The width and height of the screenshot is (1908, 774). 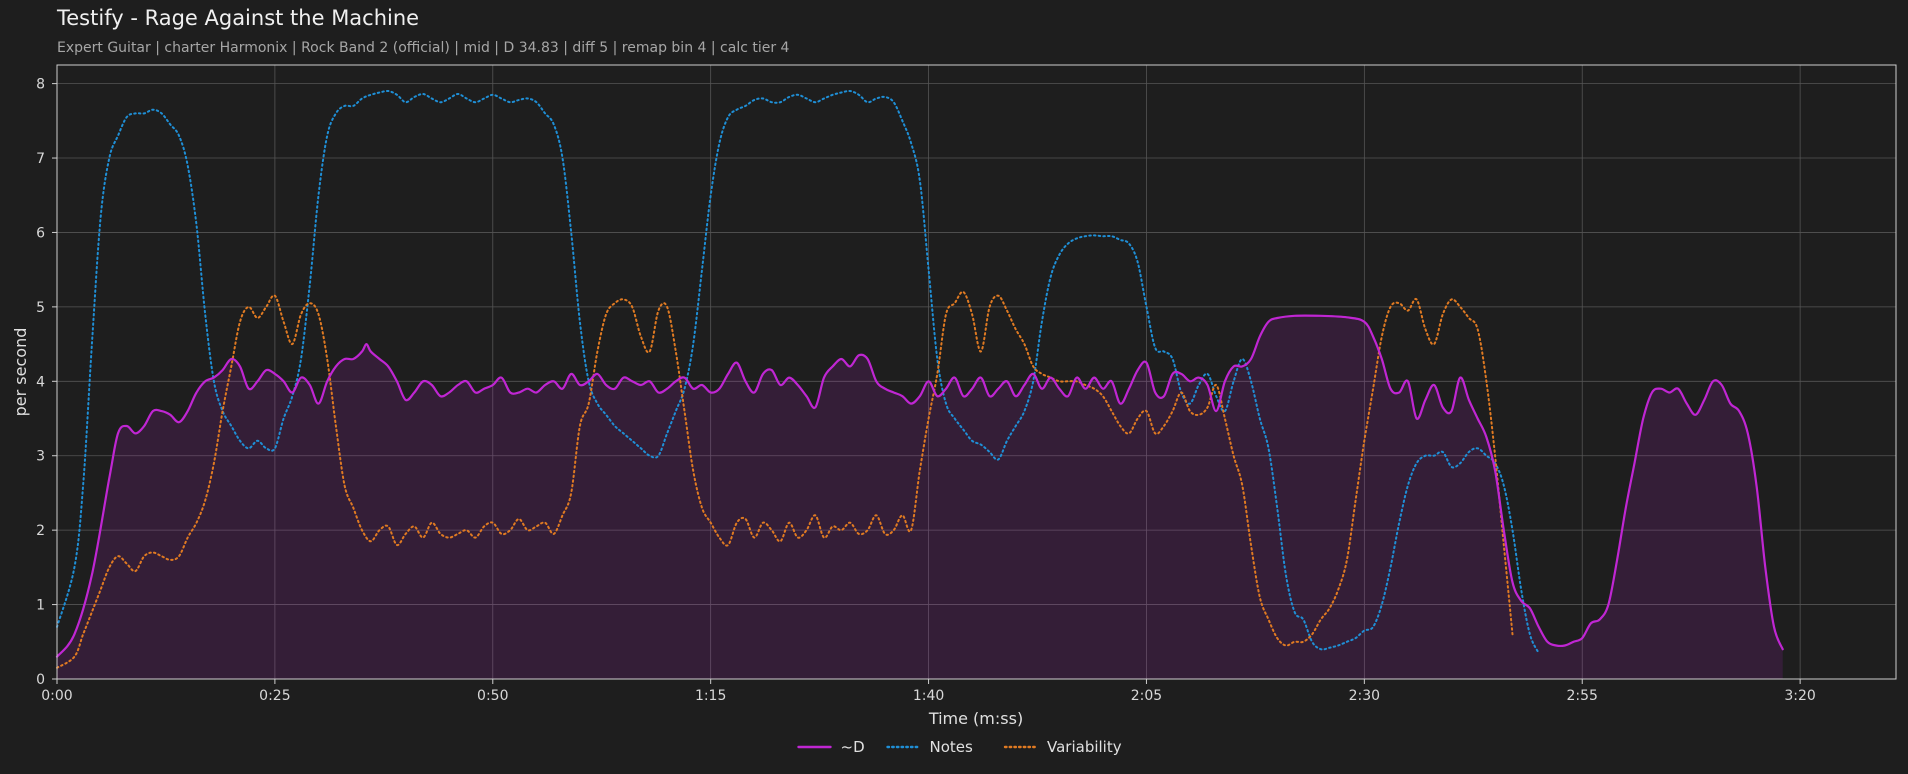 What do you see at coordinates (1582, 696) in the screenshot?
I see `x-tick-label: 2:55` at bounding box center [1582, 696].